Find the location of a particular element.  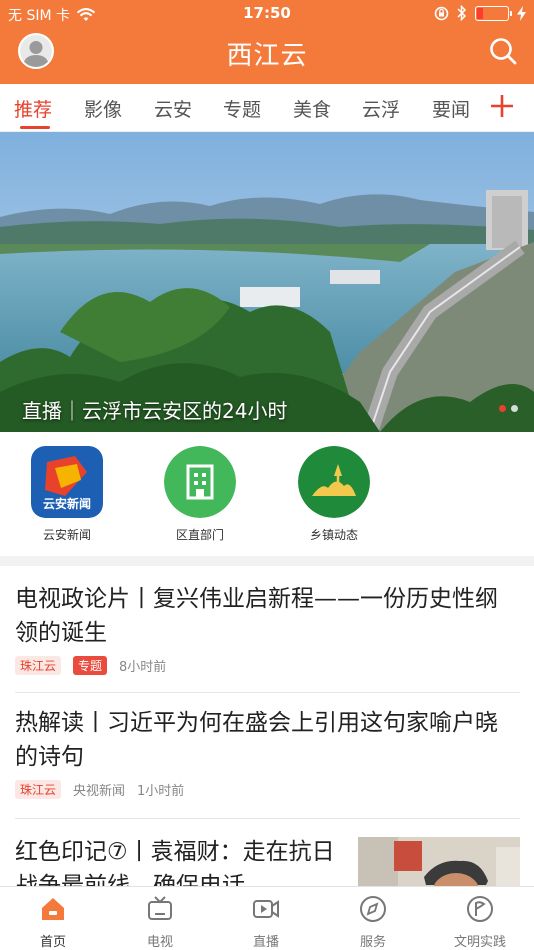

news-title: 热解读丨习近平为何在盛会上引用这句家喻户晓的诗句 is located at coordinates (256, 740).